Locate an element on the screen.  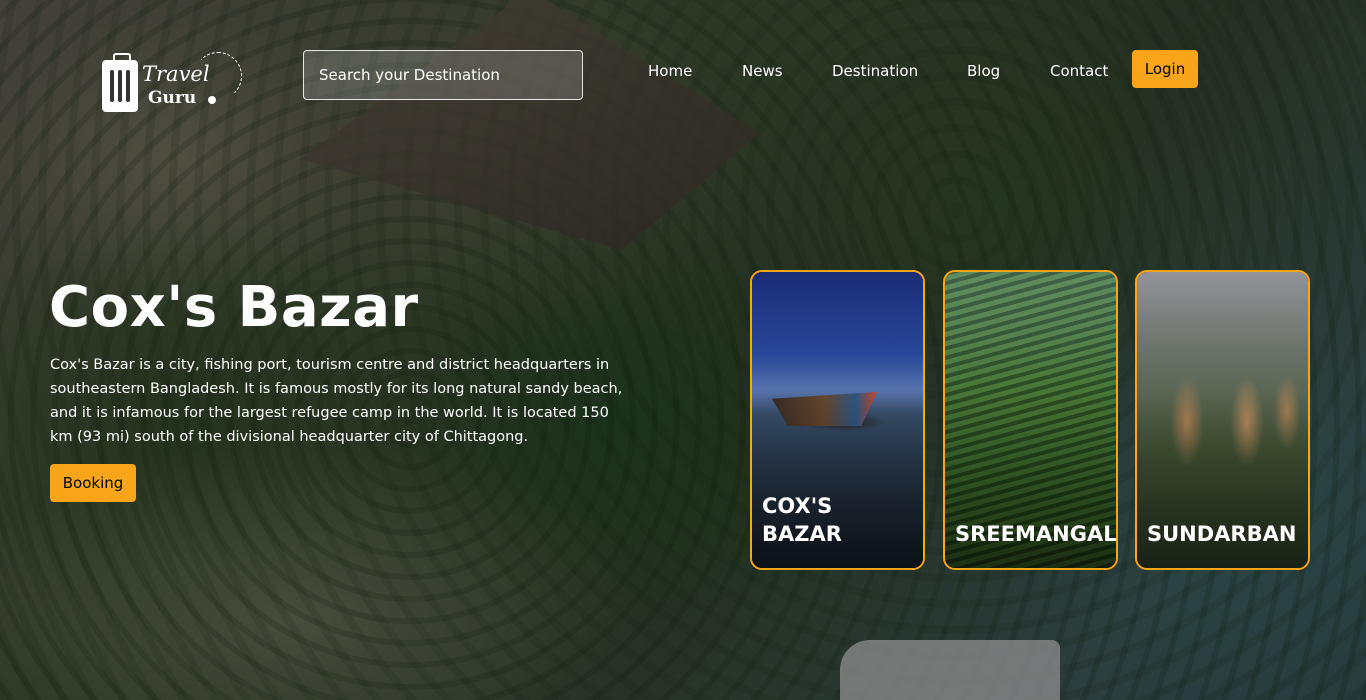
card-label: SUNDARBAN is located at coordinates (1222, 534).